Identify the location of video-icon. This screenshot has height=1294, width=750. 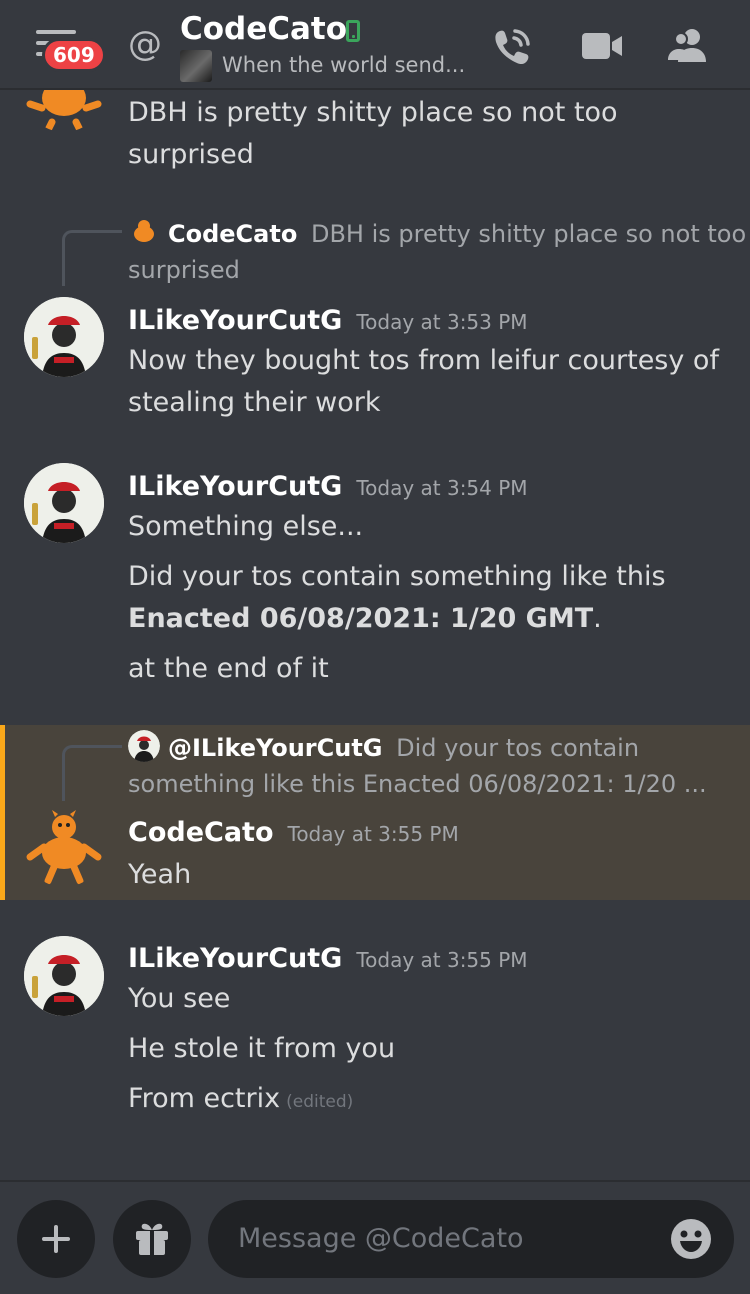
(602, 46).